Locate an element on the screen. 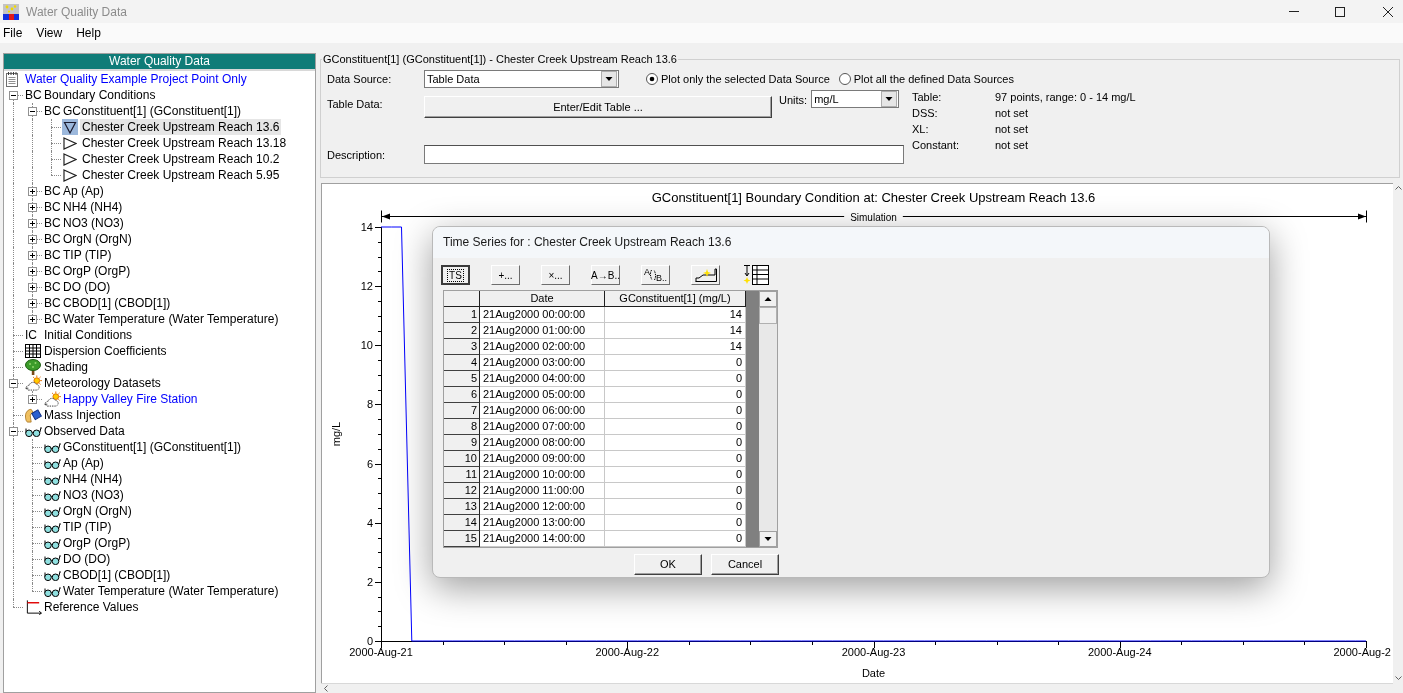  menu-item: File is located at coordinates (13, 33).